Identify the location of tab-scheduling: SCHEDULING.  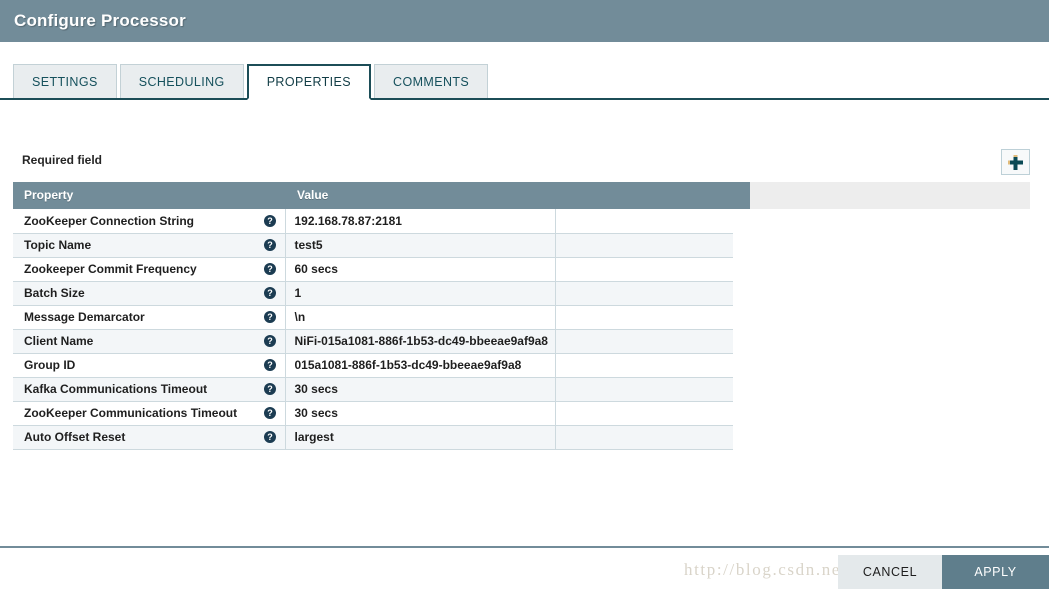
(181, 81).